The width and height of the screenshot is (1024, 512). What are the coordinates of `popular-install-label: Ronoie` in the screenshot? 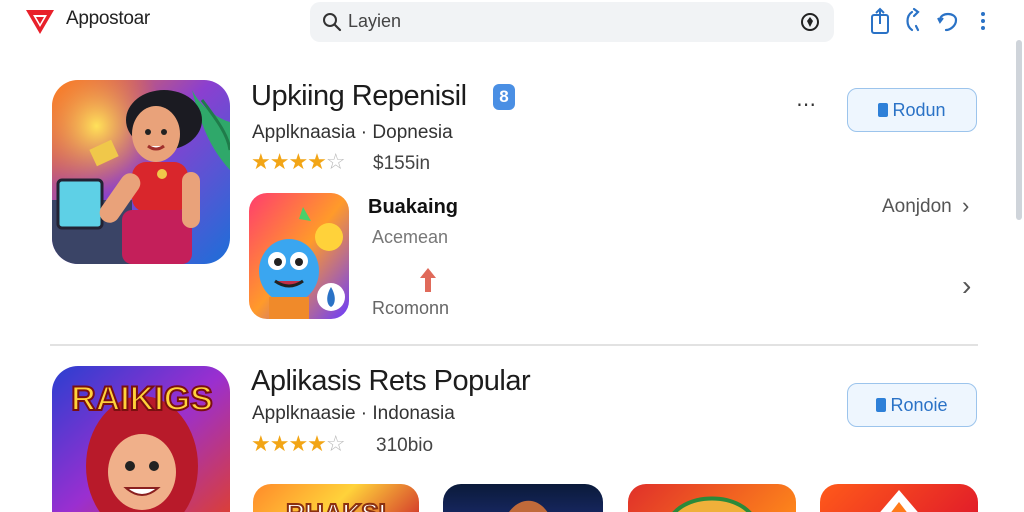 It's located at (919, 405).